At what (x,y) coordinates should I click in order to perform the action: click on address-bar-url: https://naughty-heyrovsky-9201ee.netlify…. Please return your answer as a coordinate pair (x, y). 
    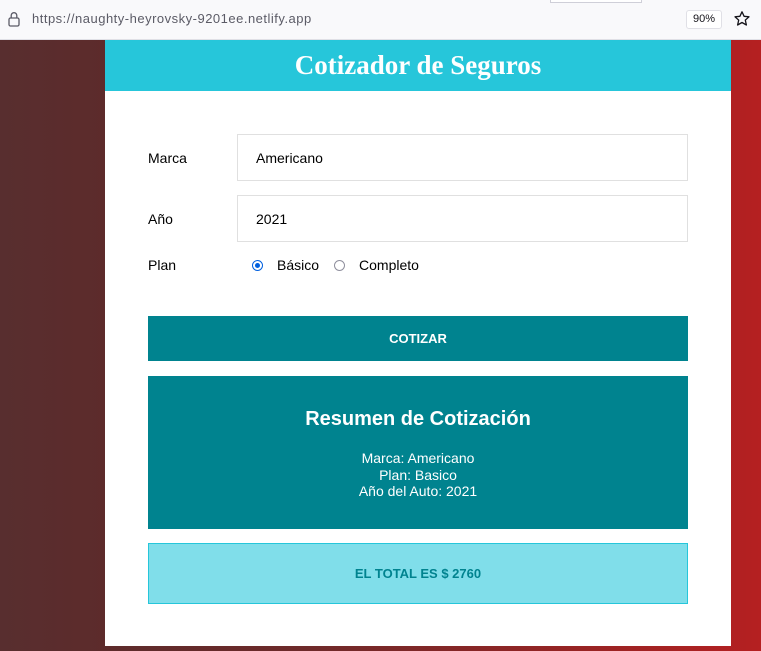
    Looking at the image, I should click on (172, 18).